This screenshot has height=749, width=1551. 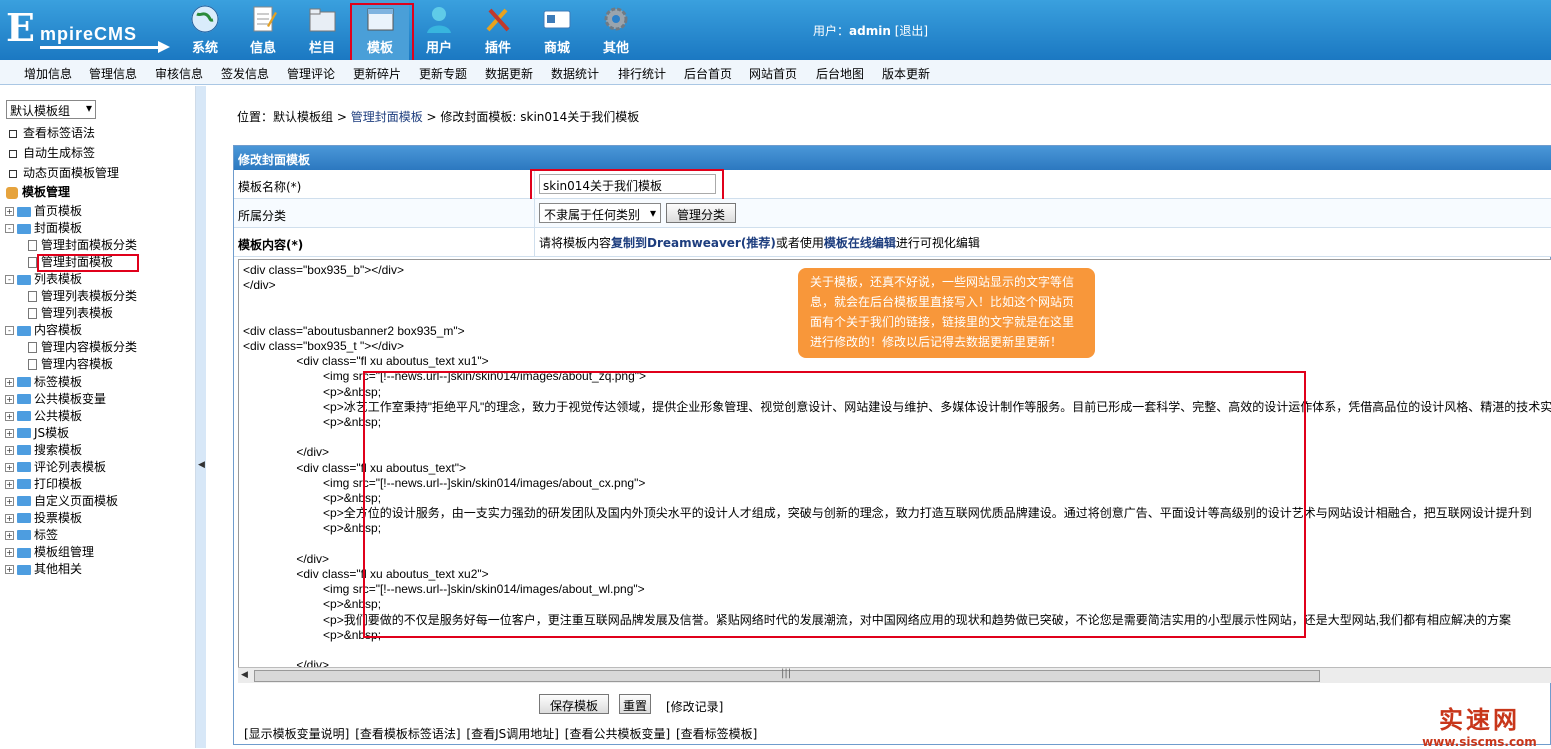 What do you see at coordinates (164, 47) in the screenshot?
I see `logo-arrow-icon` at bounding box center [164, 47].